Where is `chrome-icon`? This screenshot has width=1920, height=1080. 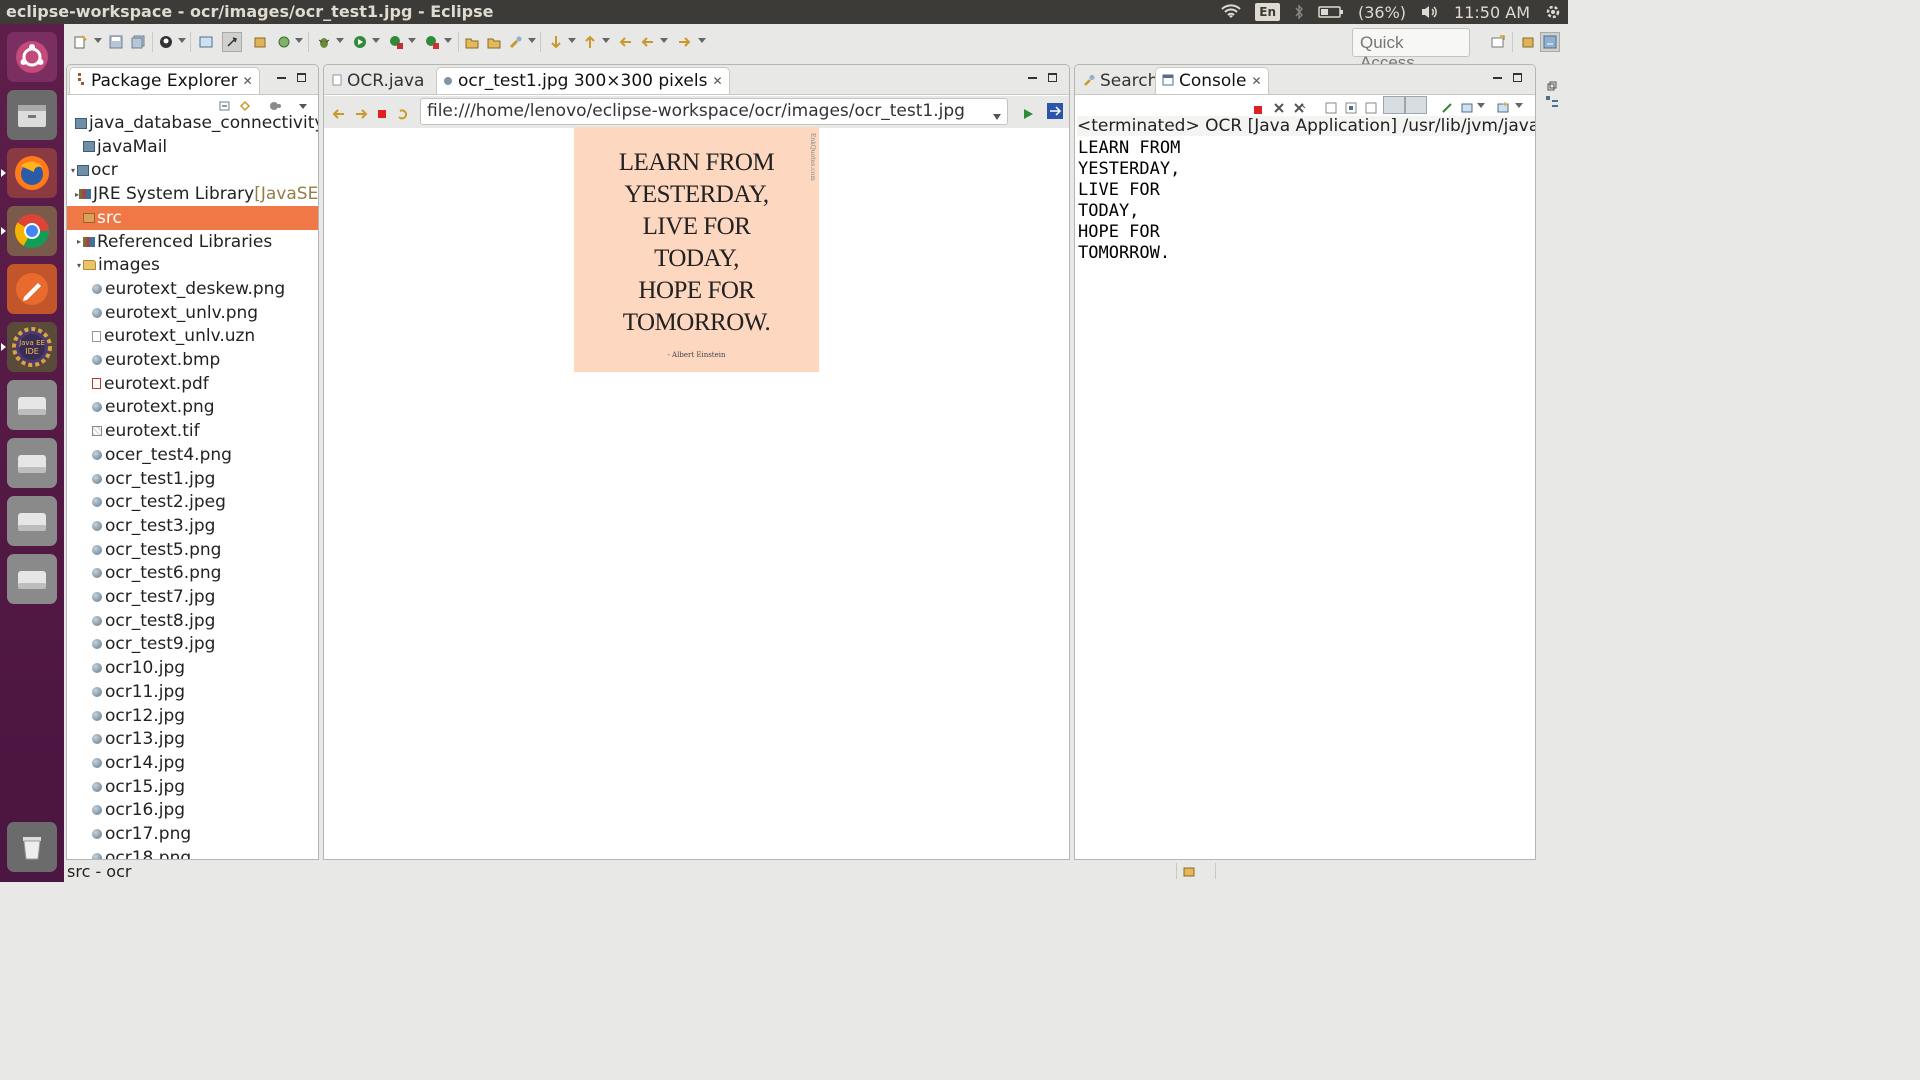 chrome-icon is located at coordinates (29, 231).